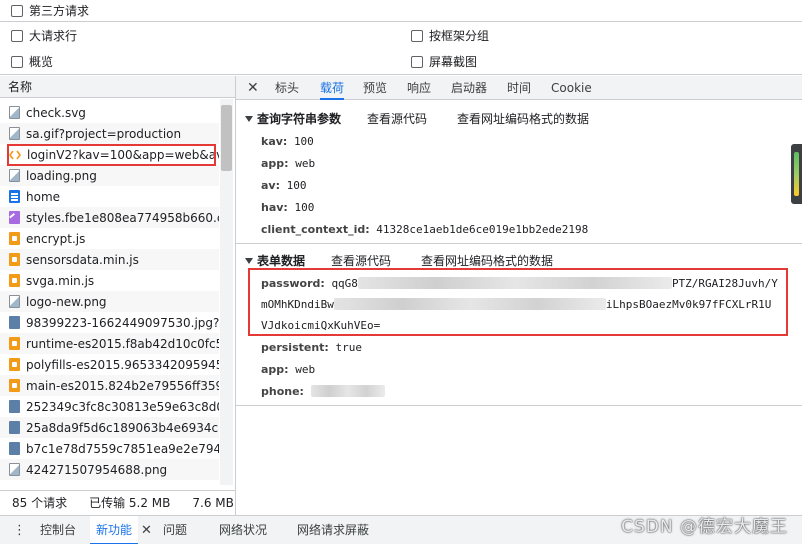 This screenshot has width=802, height=544. I want to click on form-param-persistent: persistent: true, so click(311, 347).